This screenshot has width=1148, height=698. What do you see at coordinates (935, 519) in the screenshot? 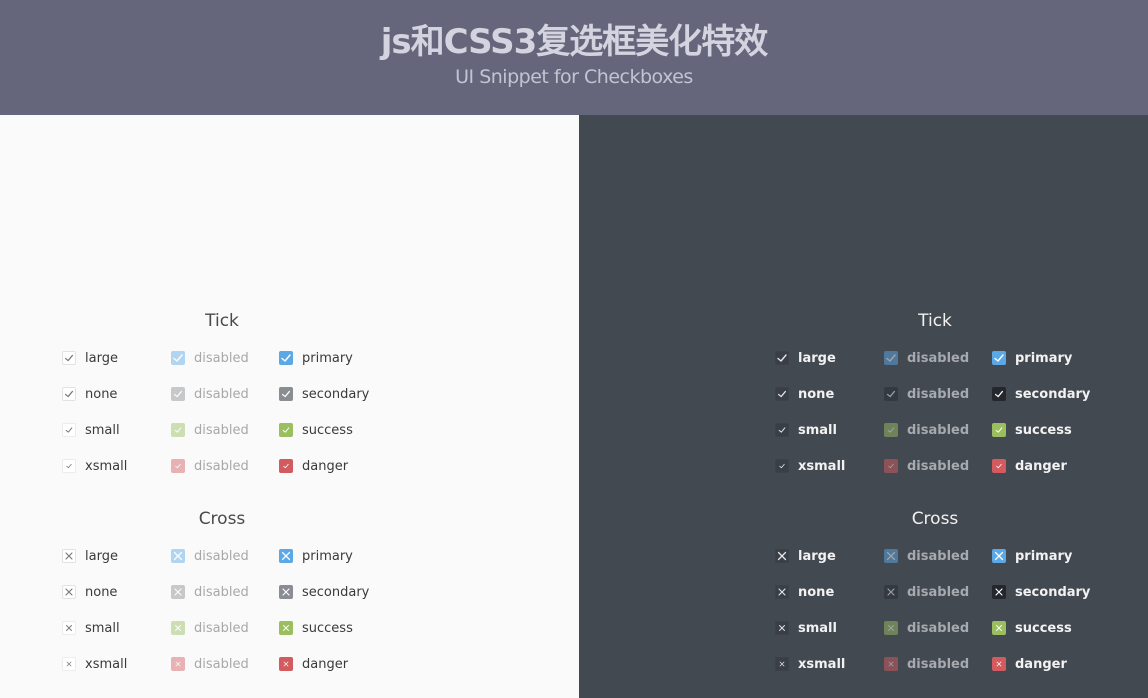
I see `group-title: Cross` at bounding box center [935, 519].